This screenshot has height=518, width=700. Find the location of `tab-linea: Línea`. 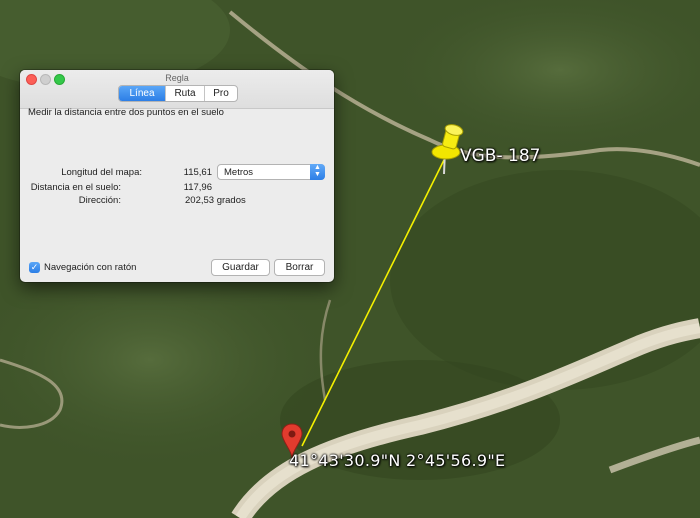

tab-linea: Línea is located at coordinates (142, 93).